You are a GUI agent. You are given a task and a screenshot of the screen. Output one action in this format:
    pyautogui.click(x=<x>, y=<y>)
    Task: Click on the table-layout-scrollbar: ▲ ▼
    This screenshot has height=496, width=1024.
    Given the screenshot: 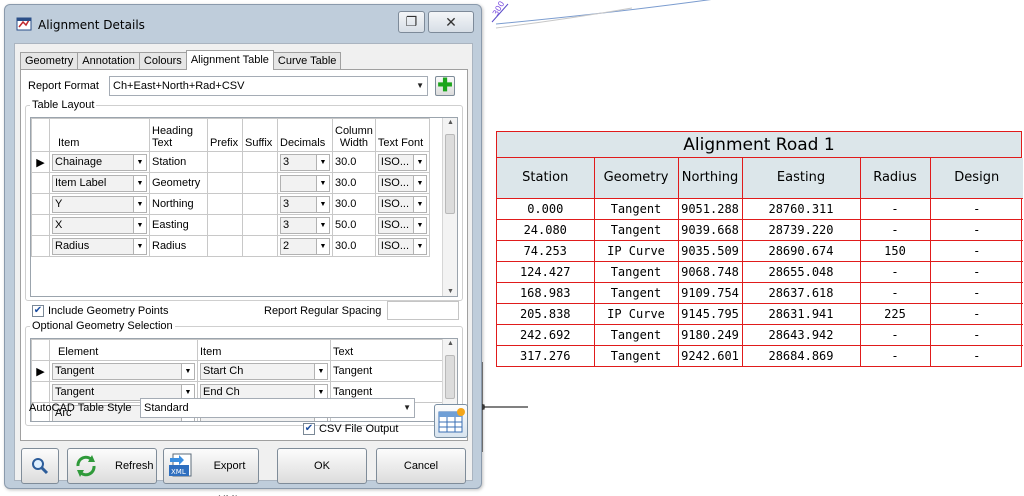 What is the action you would take?
    pyautogui.click(x=449, y=207)
    